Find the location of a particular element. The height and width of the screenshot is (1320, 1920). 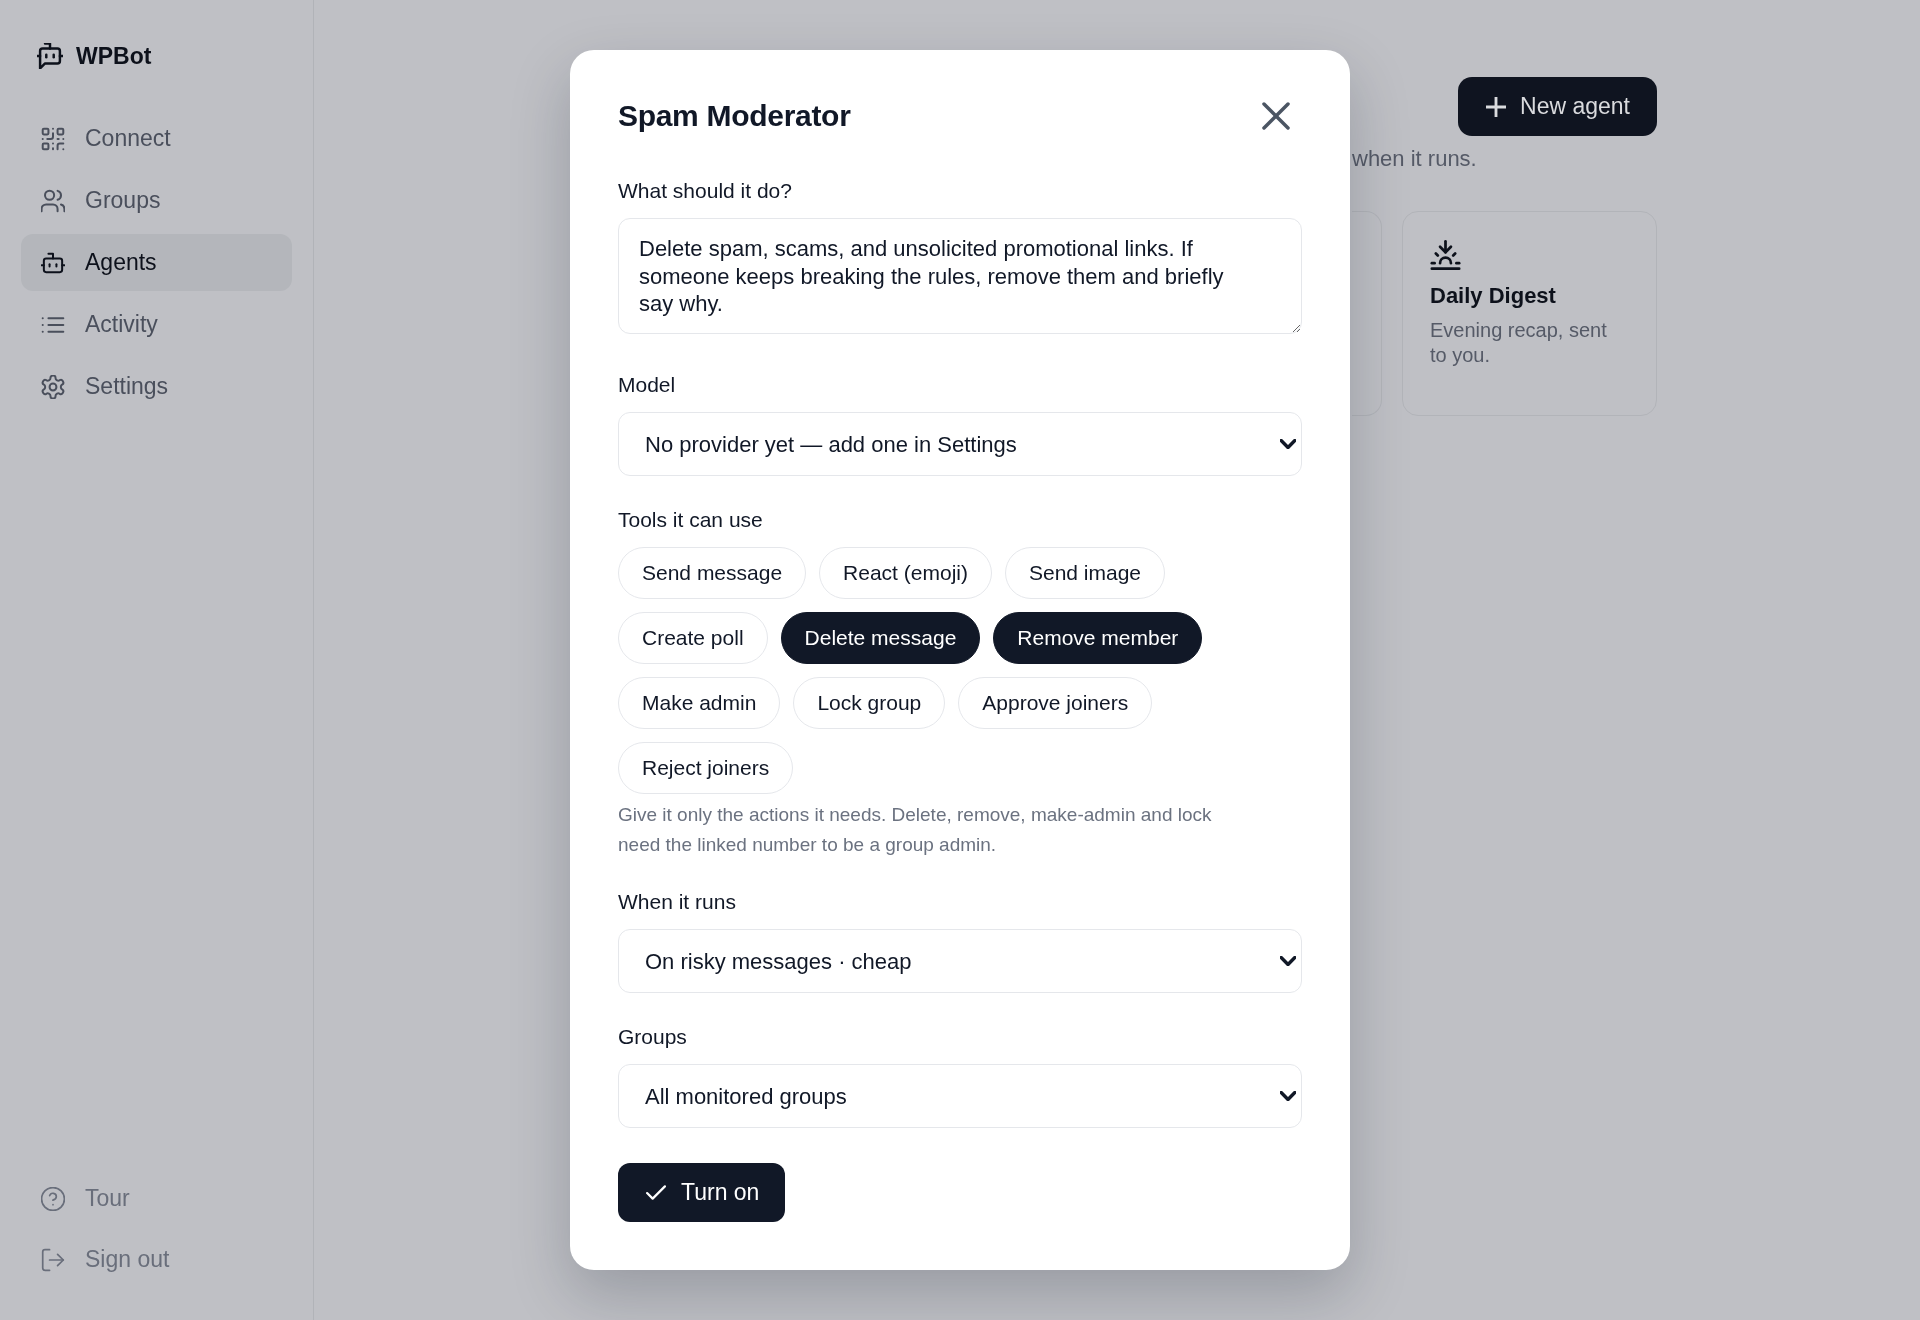

model-select: No provider yet — add one in Settings is located at coordinates (960, 444).